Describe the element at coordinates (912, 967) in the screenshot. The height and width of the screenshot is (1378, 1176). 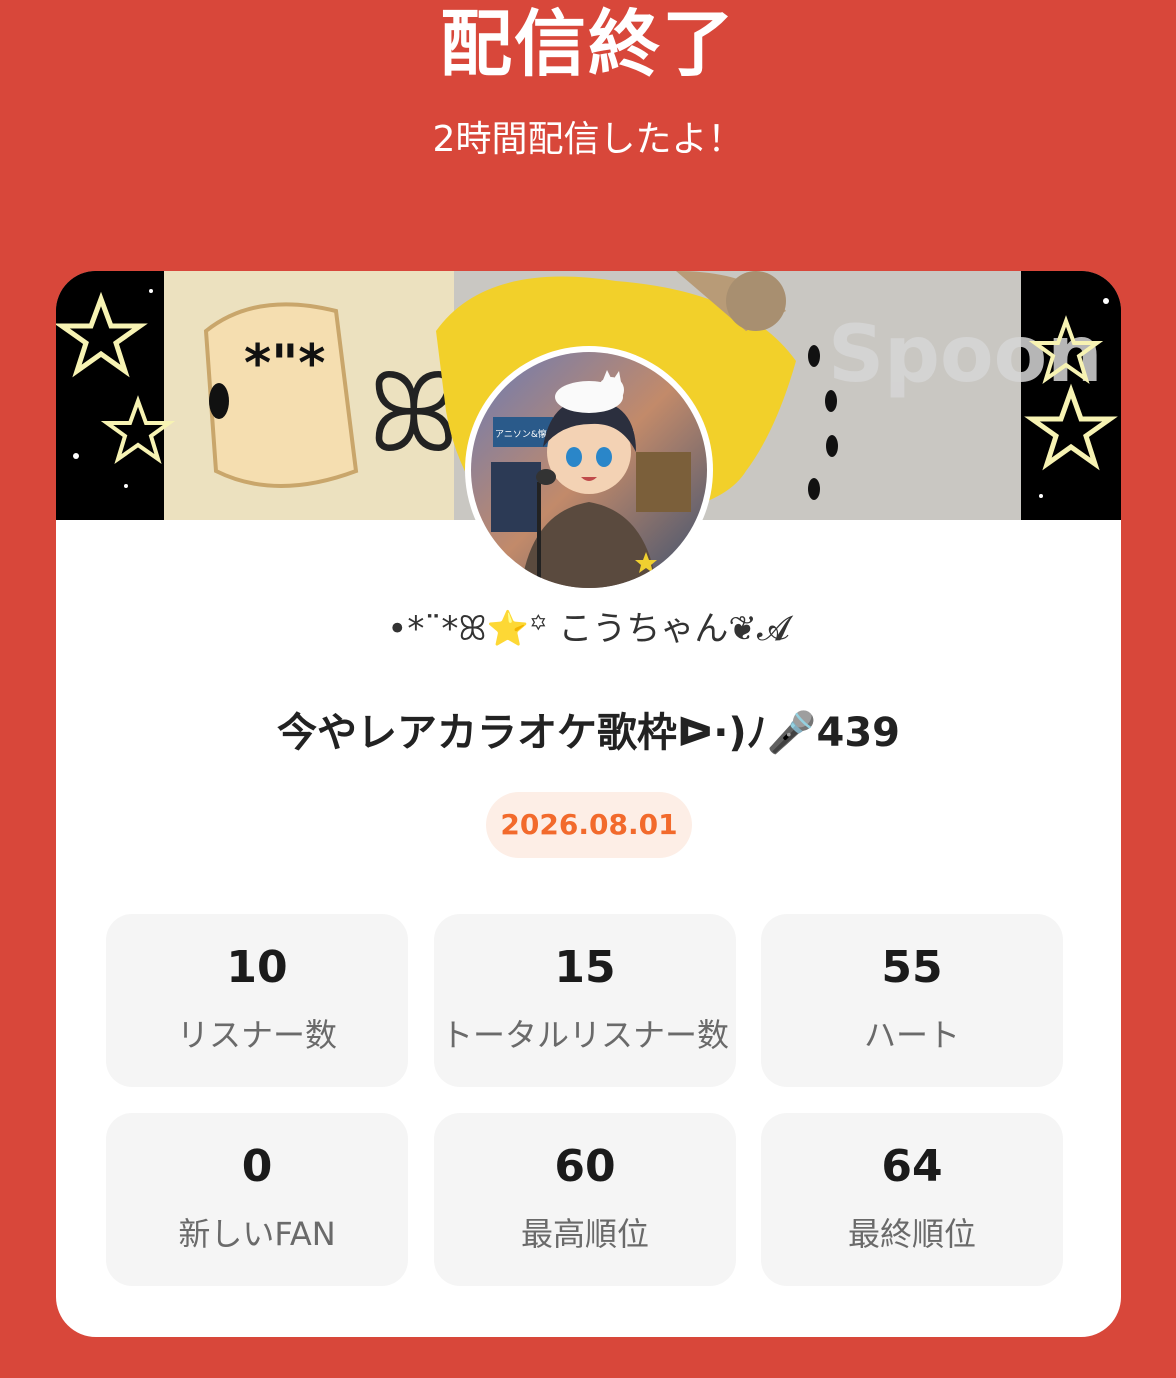
I see `stat-value: 55` at that location.